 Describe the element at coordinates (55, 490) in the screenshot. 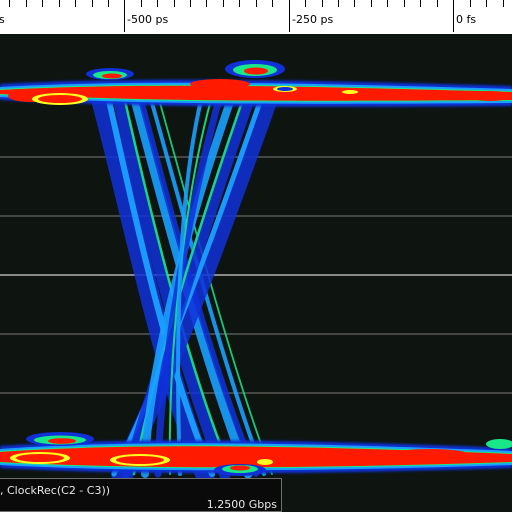

I see `clock-recovery-label: , ClockRec(C2 - C3))` at that location.